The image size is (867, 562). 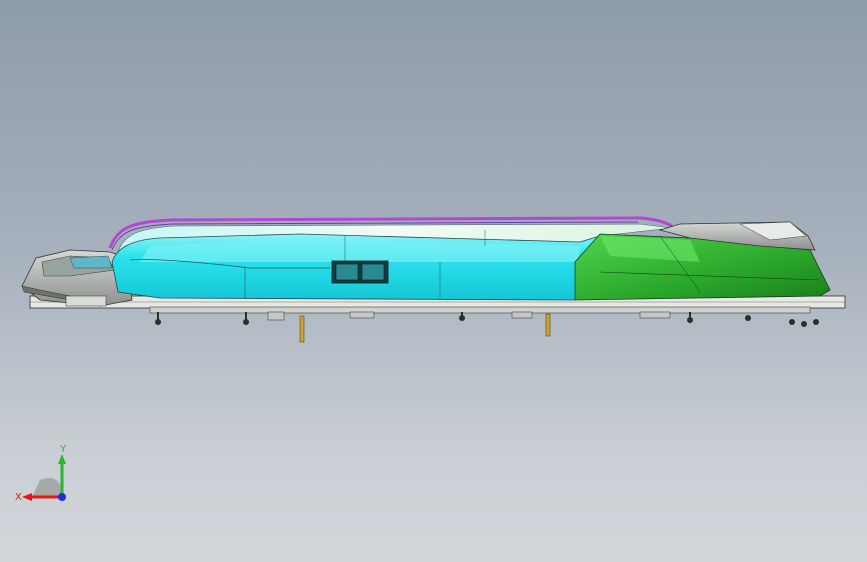 I want to click on y-axis-label: Y, so click(x=63, y=449).